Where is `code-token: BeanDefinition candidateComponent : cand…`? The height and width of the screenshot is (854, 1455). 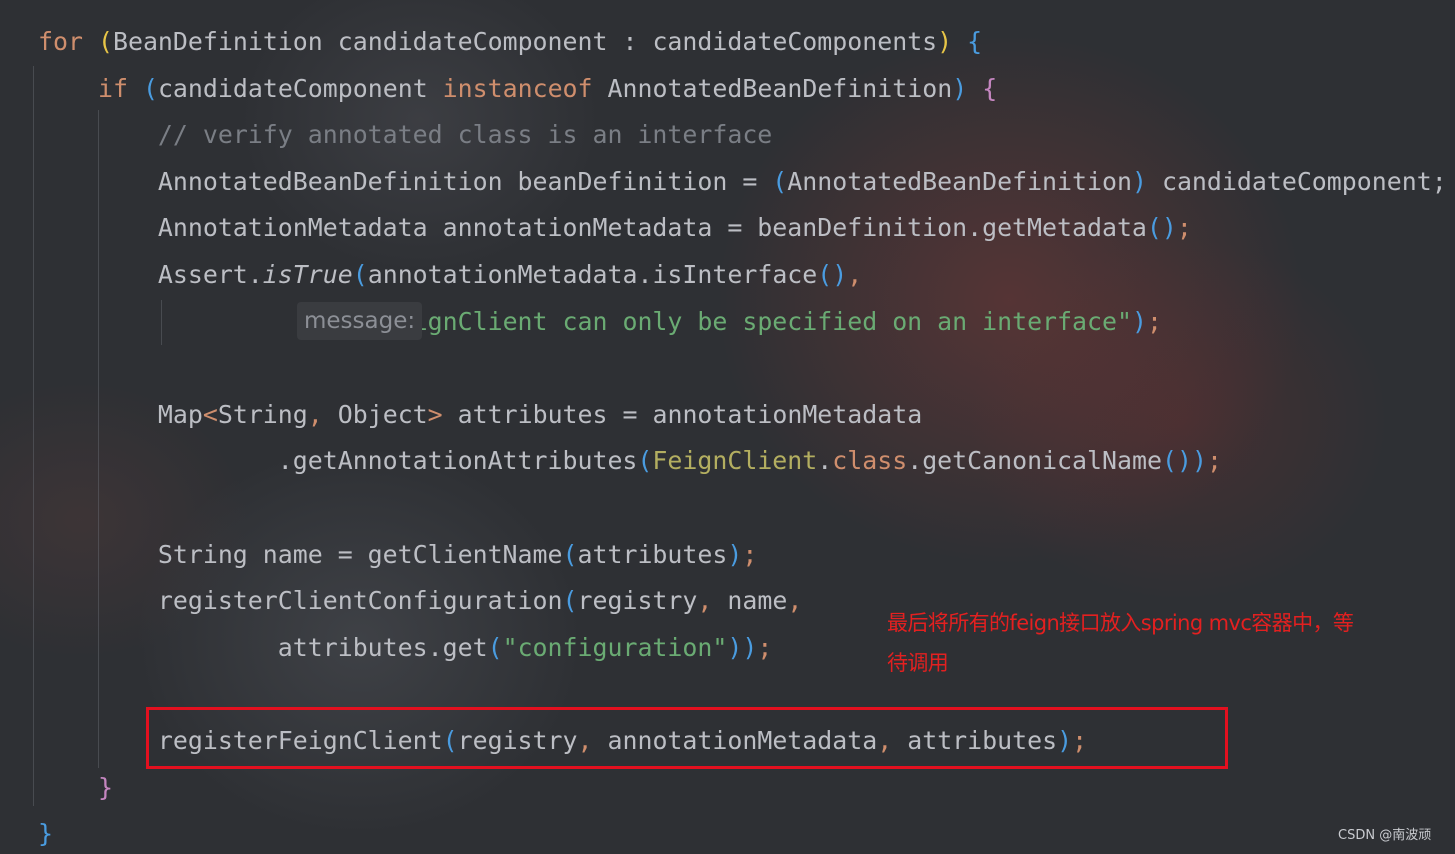
code-token: BeanDefinition candidateComponent : cand… is located at coordinates (525, 41).